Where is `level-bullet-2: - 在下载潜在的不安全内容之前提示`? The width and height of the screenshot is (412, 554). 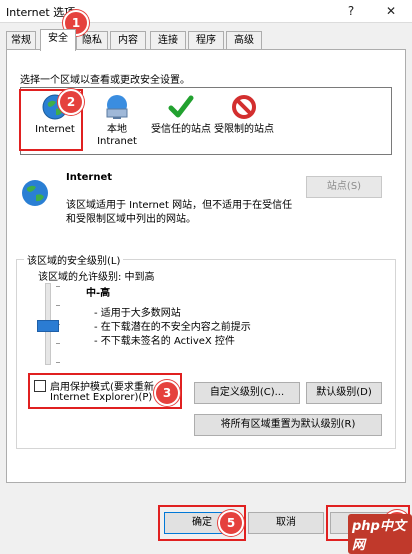 level-bullet-2: - 在下载潜在的不安全内容之前提示 is located at coordinates (172, 327).